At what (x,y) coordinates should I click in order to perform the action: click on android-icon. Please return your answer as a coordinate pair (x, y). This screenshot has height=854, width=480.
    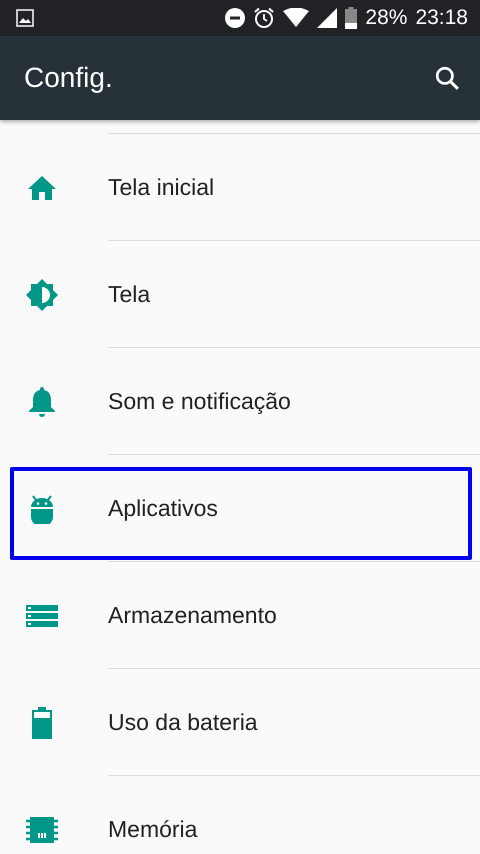
    Looking at the image, I should click on (42, 509).